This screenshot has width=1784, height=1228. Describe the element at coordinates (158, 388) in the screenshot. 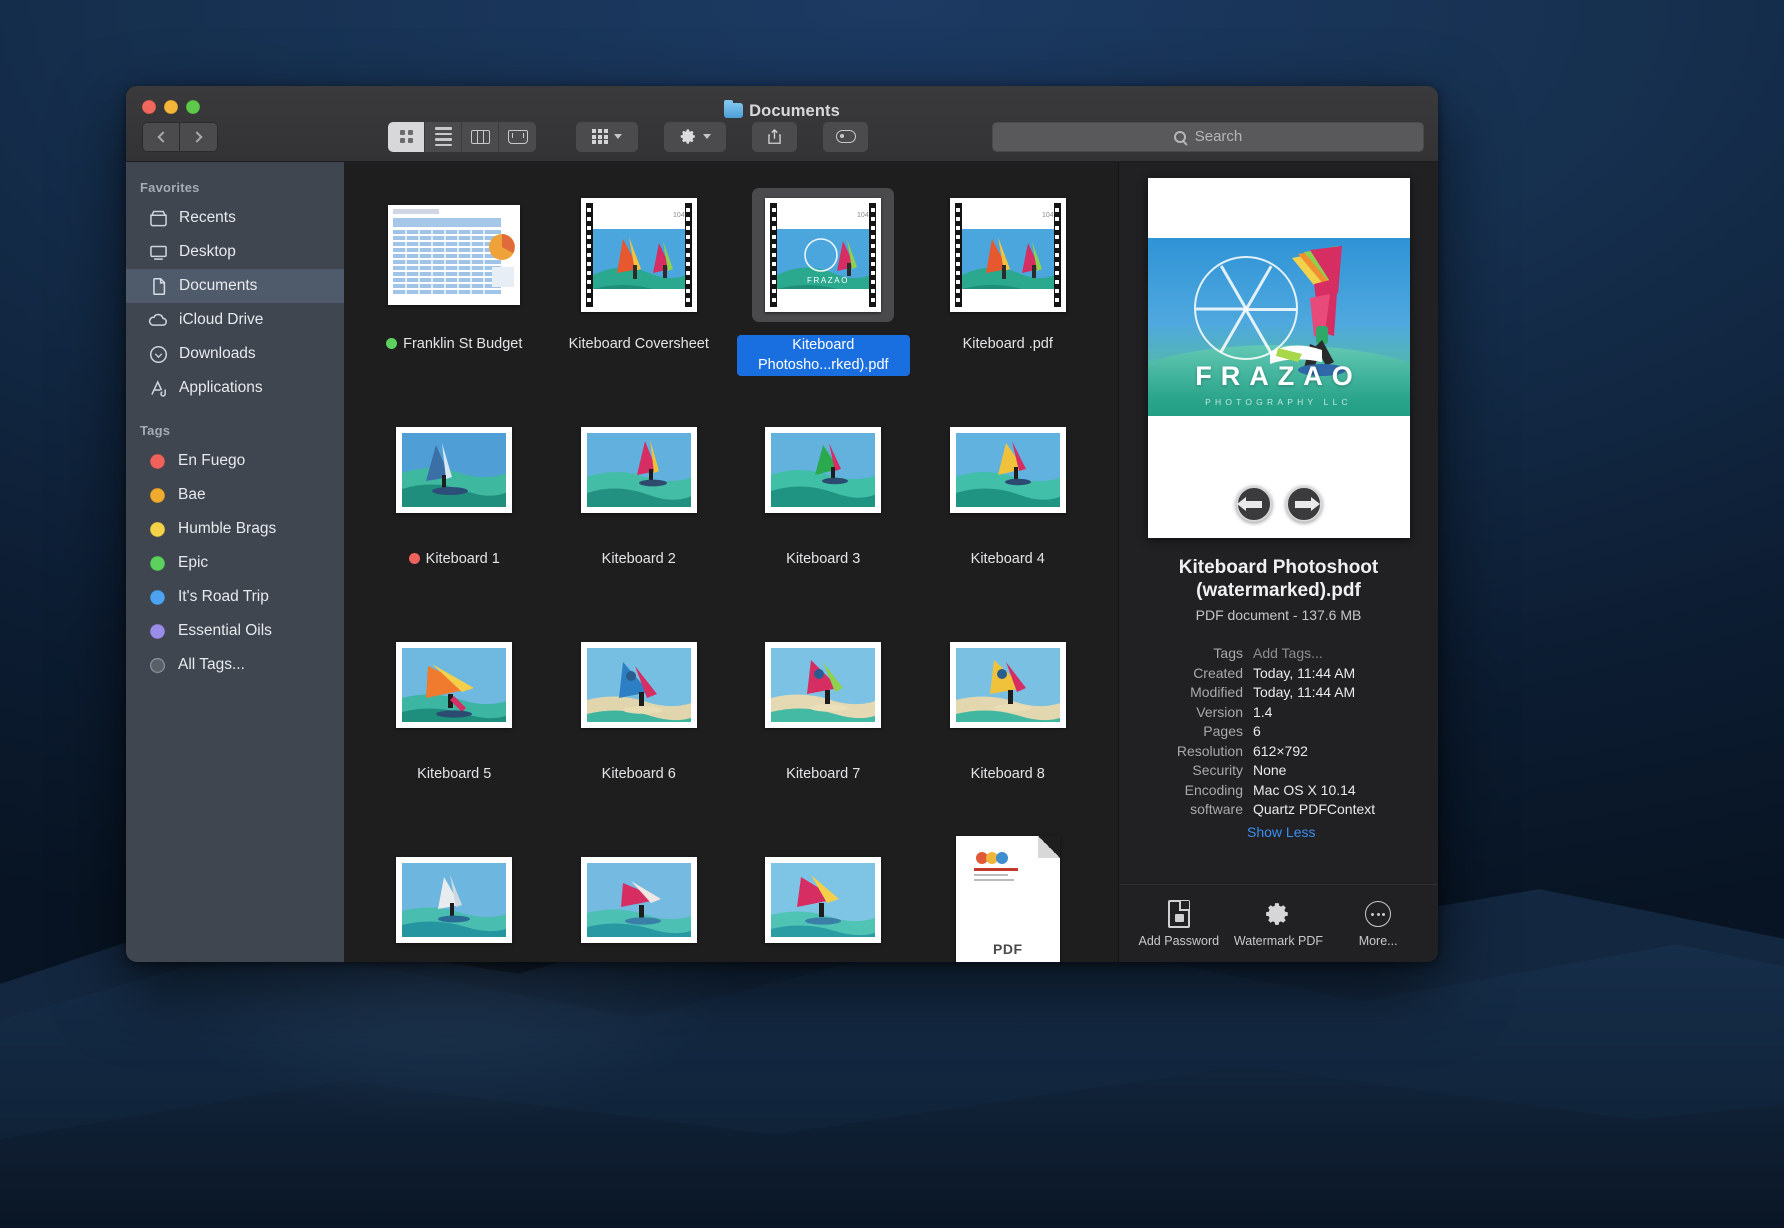

I see `applications-icon` at that location.